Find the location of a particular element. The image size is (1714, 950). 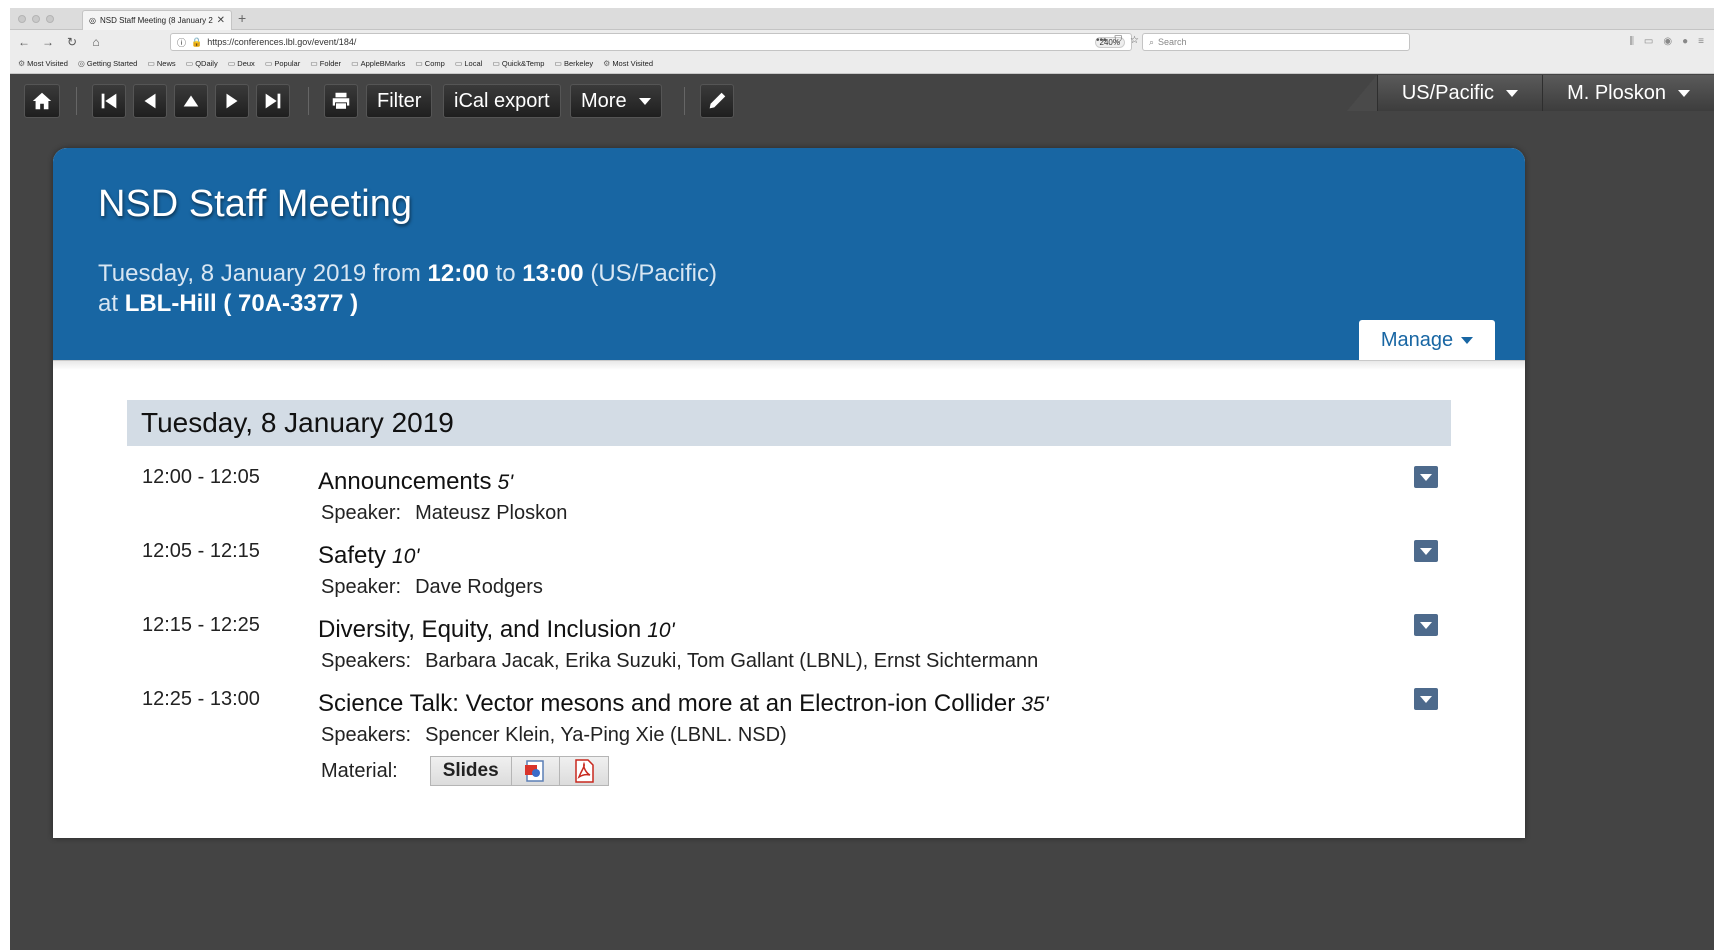

up-category-button is located at coordinates (191, 101).